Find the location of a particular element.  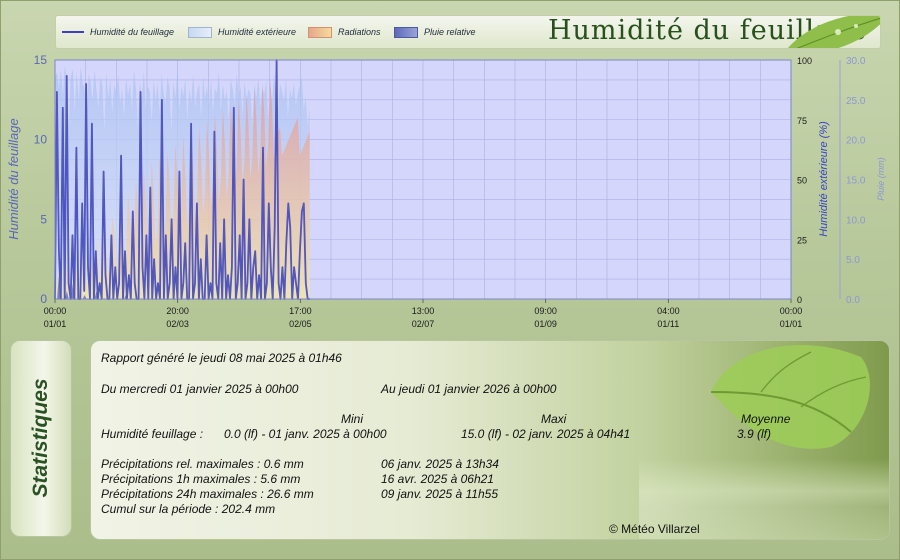

x-tick-time: 04:00 is located at coordinates (668, 311).